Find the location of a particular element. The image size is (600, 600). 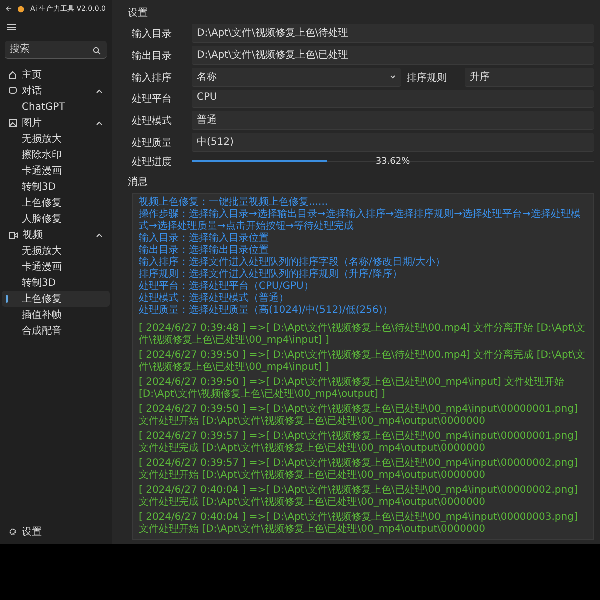

section-title: 消息 is located at coordinates (138, 182).